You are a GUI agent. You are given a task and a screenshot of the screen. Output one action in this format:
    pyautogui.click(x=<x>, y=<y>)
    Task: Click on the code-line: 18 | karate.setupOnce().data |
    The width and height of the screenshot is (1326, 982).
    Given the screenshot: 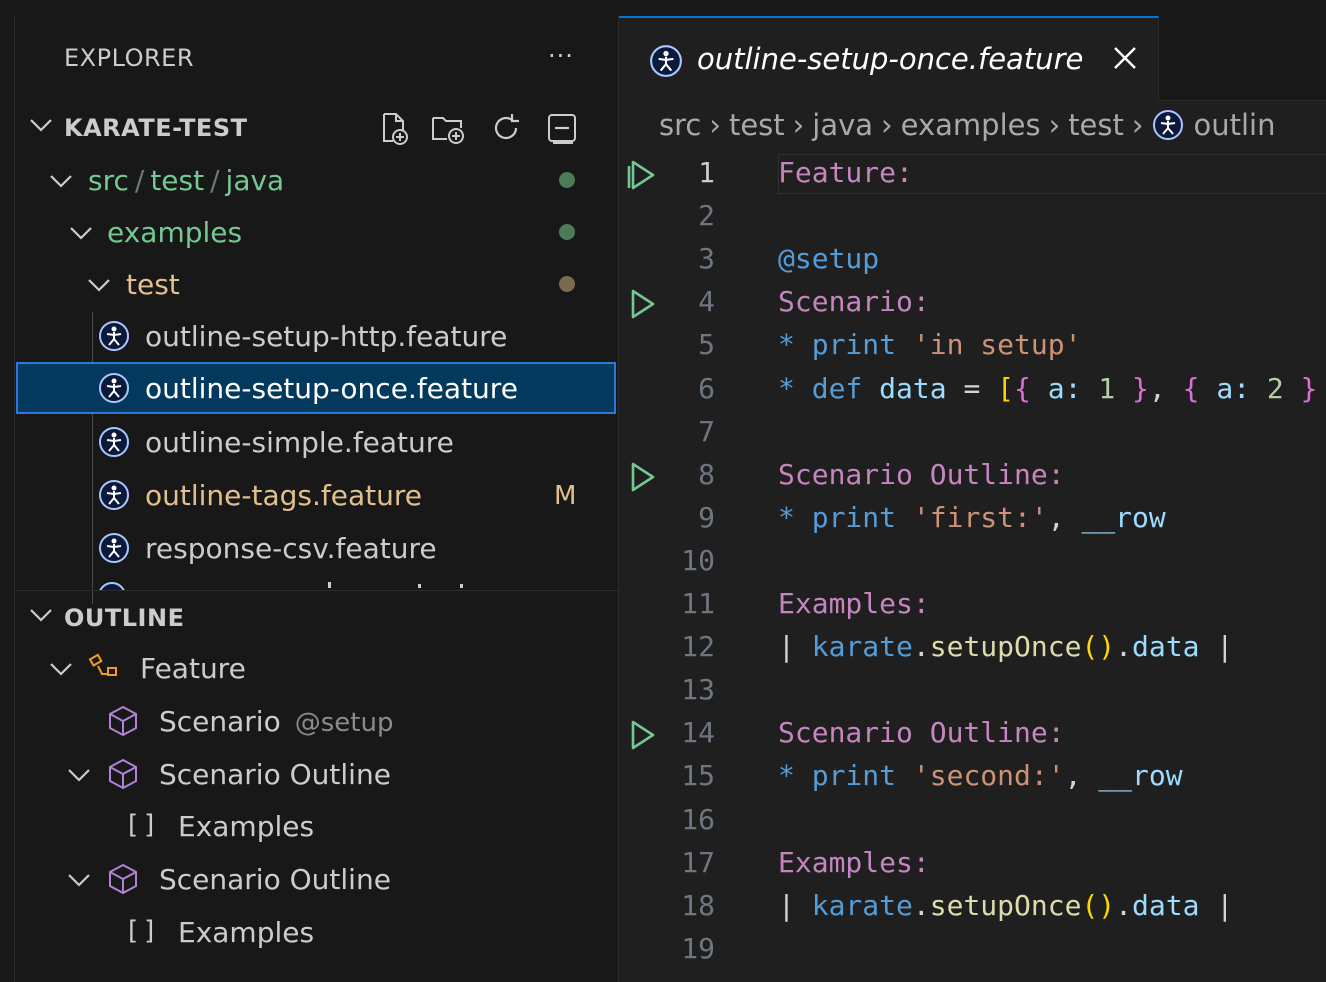 What is the action you would take?
    pyautogui.click(x=972, y=908)
    